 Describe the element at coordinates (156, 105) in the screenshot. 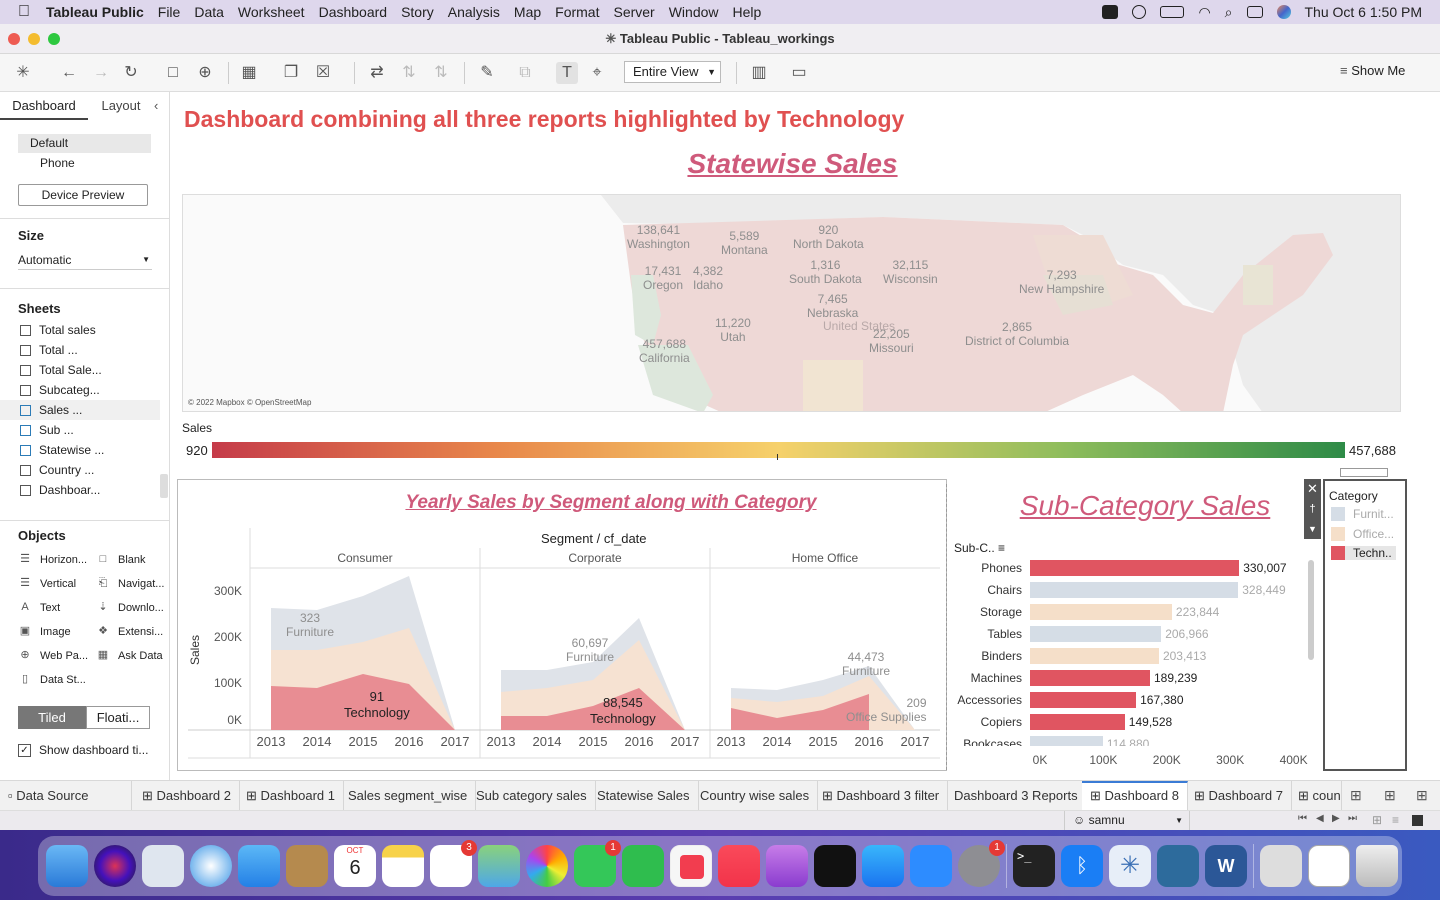

I see `collapse-panel-icon: ‹` at that location.